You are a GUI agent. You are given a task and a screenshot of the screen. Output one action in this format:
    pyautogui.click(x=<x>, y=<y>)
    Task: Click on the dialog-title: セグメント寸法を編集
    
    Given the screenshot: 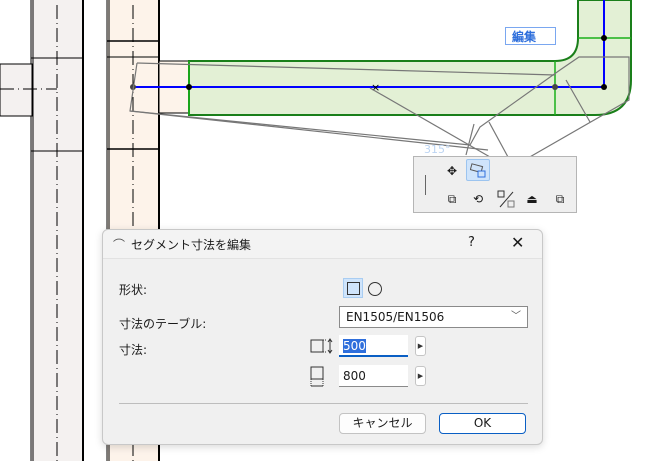 What is the action you would take?
    pyautogui.click(x=191, y=244)
    